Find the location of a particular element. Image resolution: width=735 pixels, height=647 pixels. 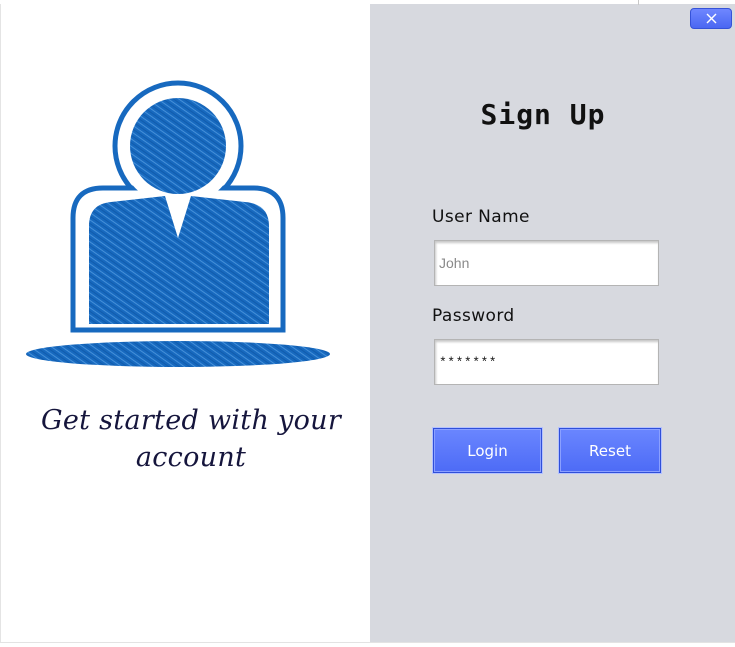

bottom-divider is located at coordinates (367, 642).